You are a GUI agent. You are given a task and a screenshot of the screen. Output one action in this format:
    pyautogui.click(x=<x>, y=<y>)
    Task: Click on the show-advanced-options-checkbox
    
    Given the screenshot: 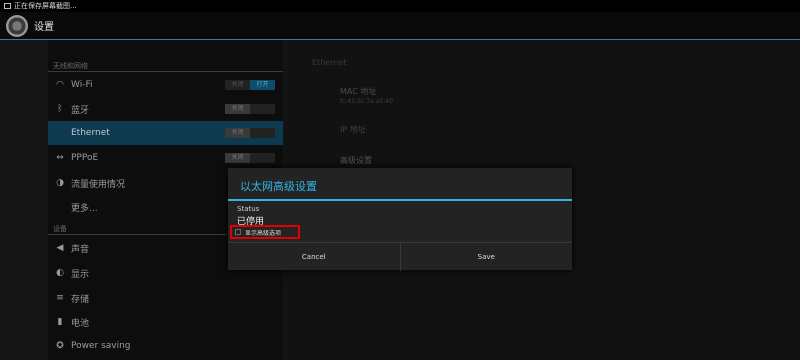 What is the action you would take?
    pyautogui.click(x=238, y=232)
    